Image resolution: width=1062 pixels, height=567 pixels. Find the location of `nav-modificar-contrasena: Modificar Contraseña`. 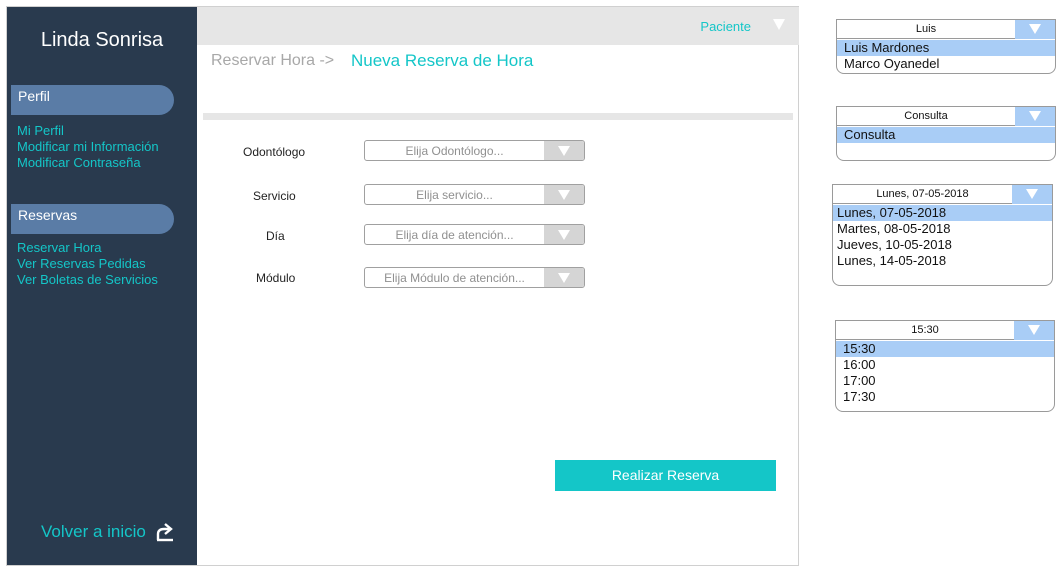

nav-modificar-contrasena: Modificar Contraseña is located at coordinates (79, 163).